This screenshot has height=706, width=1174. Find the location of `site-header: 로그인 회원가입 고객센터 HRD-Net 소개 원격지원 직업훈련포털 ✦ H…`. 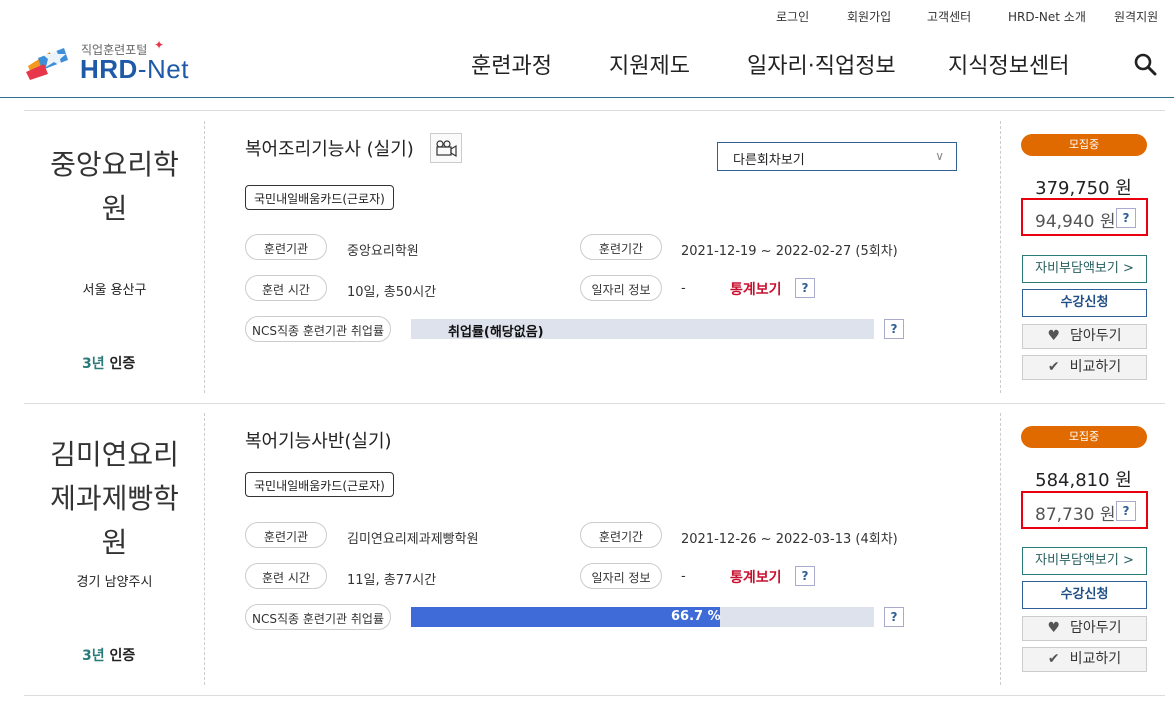

site-header: 로그인 회원가입 고객센터 HRD-Net 소개 원격지원 직업훈련포털 ✦ H… is located at coordinates (587, 49).